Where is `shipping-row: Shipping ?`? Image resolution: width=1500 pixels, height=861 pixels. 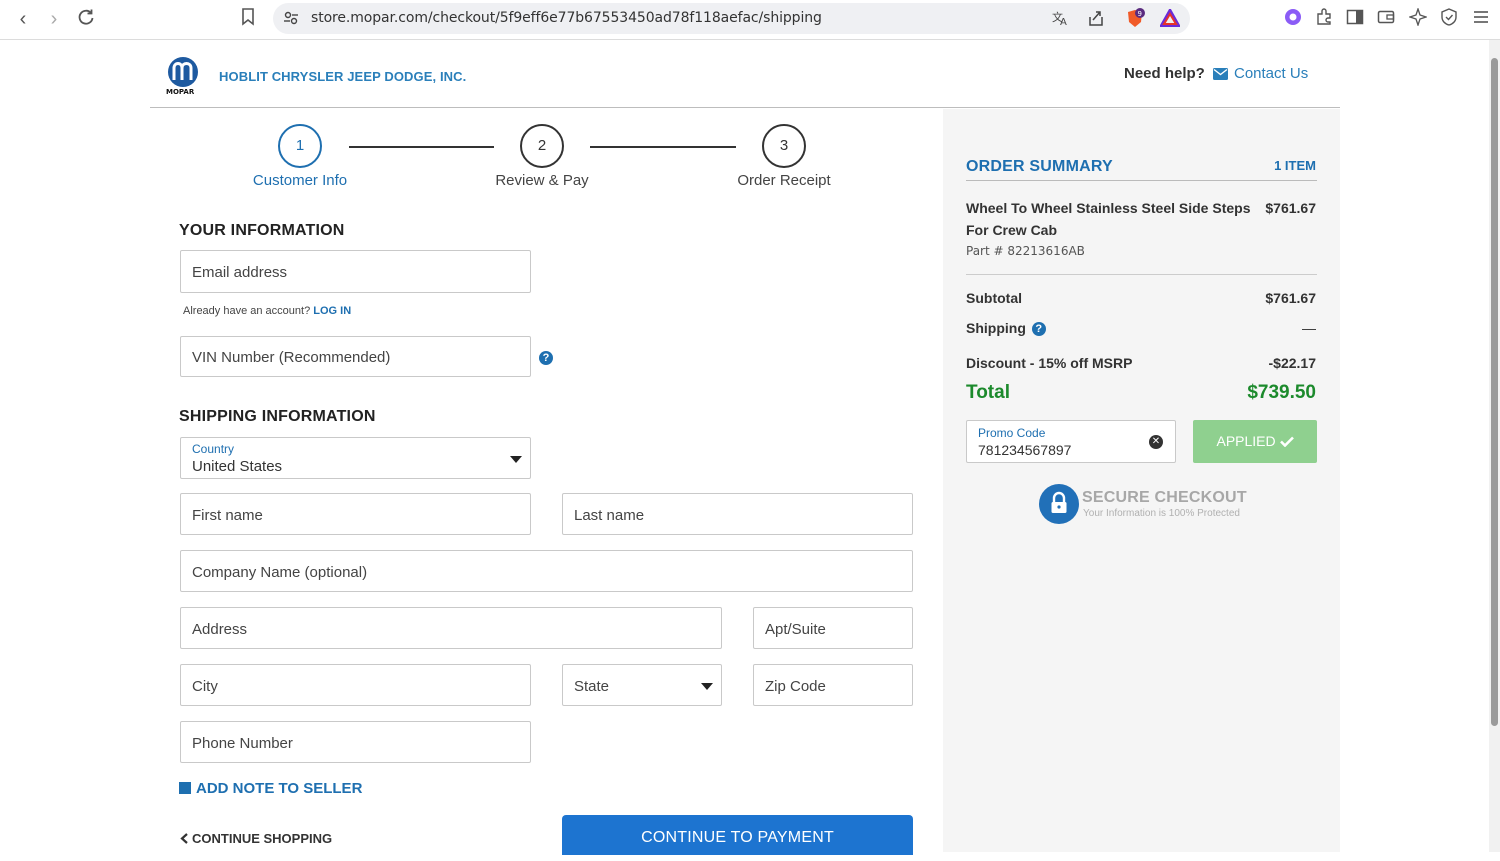
shipping-row: Shipping ? is located at coordinates (1006, 328).